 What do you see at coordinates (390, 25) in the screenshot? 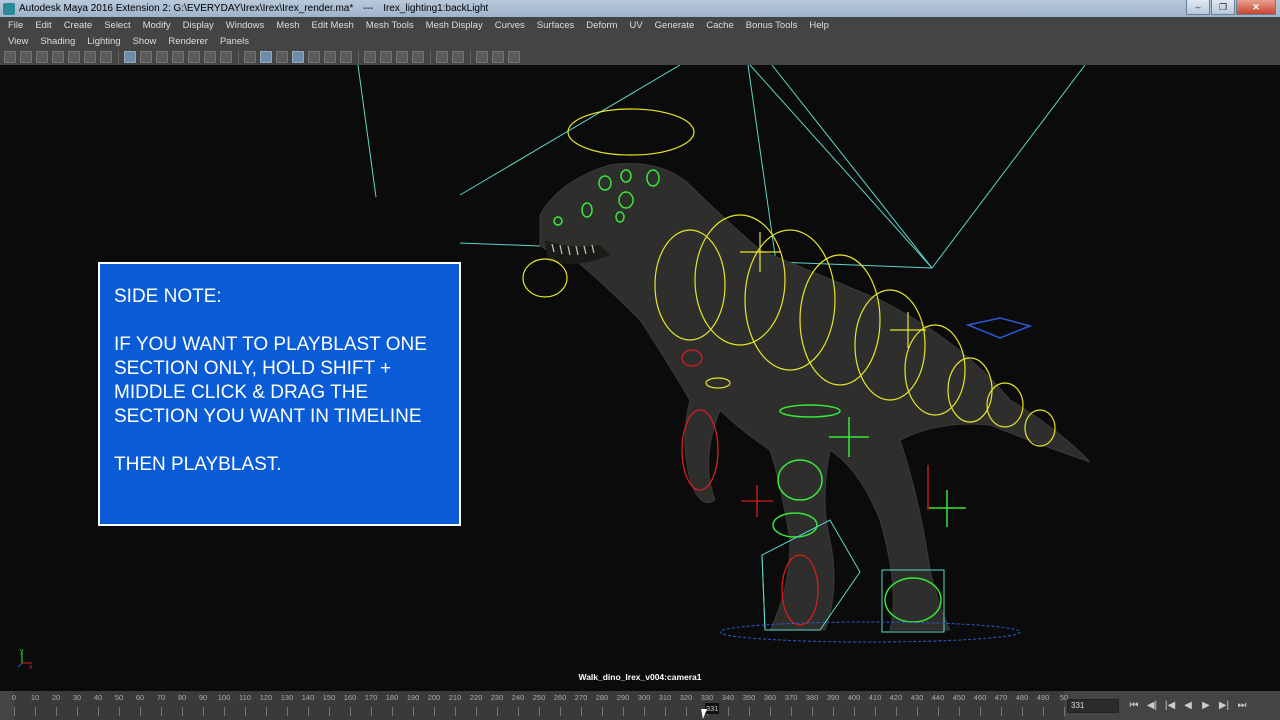
I see `menu-mesh-tools: Mesh Tools` at bounding box center [390, 25].